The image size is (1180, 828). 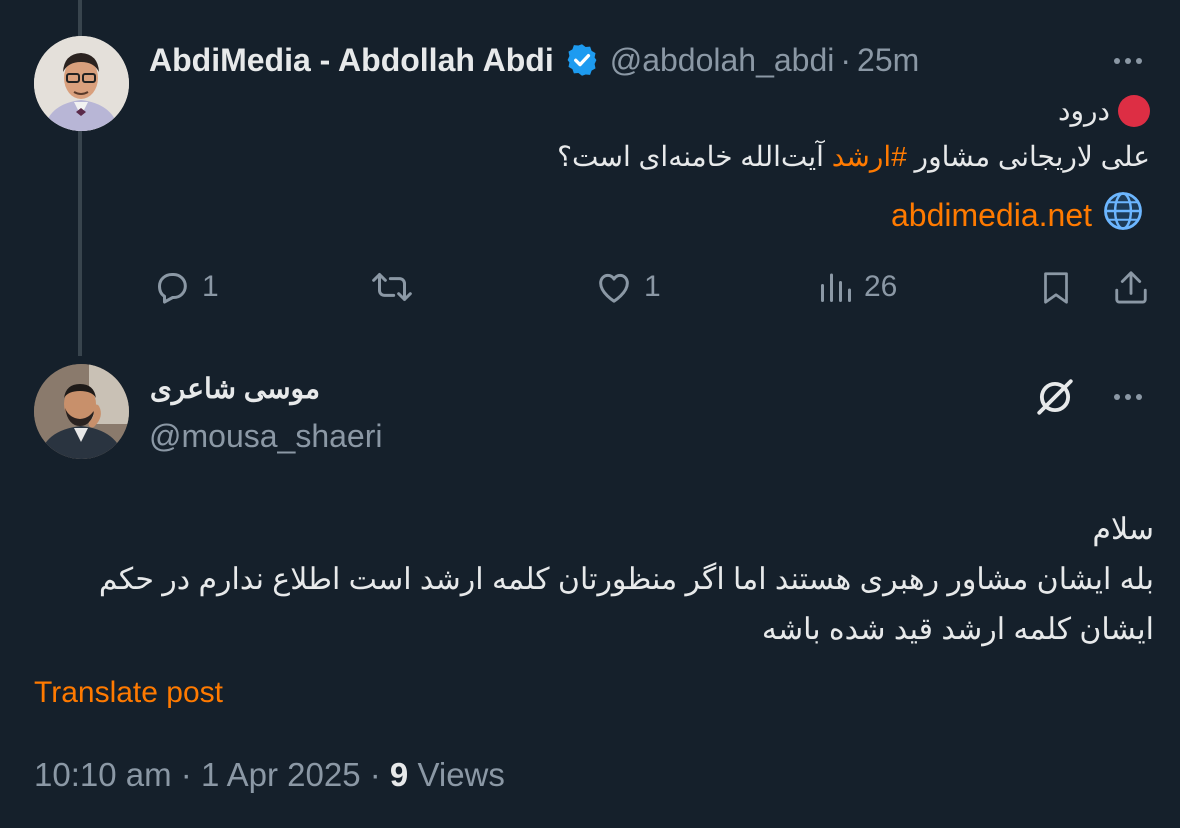 I want to click on author-display-name: AbdiMedia - Abdollah Abdi, so click(x=351, y=60).